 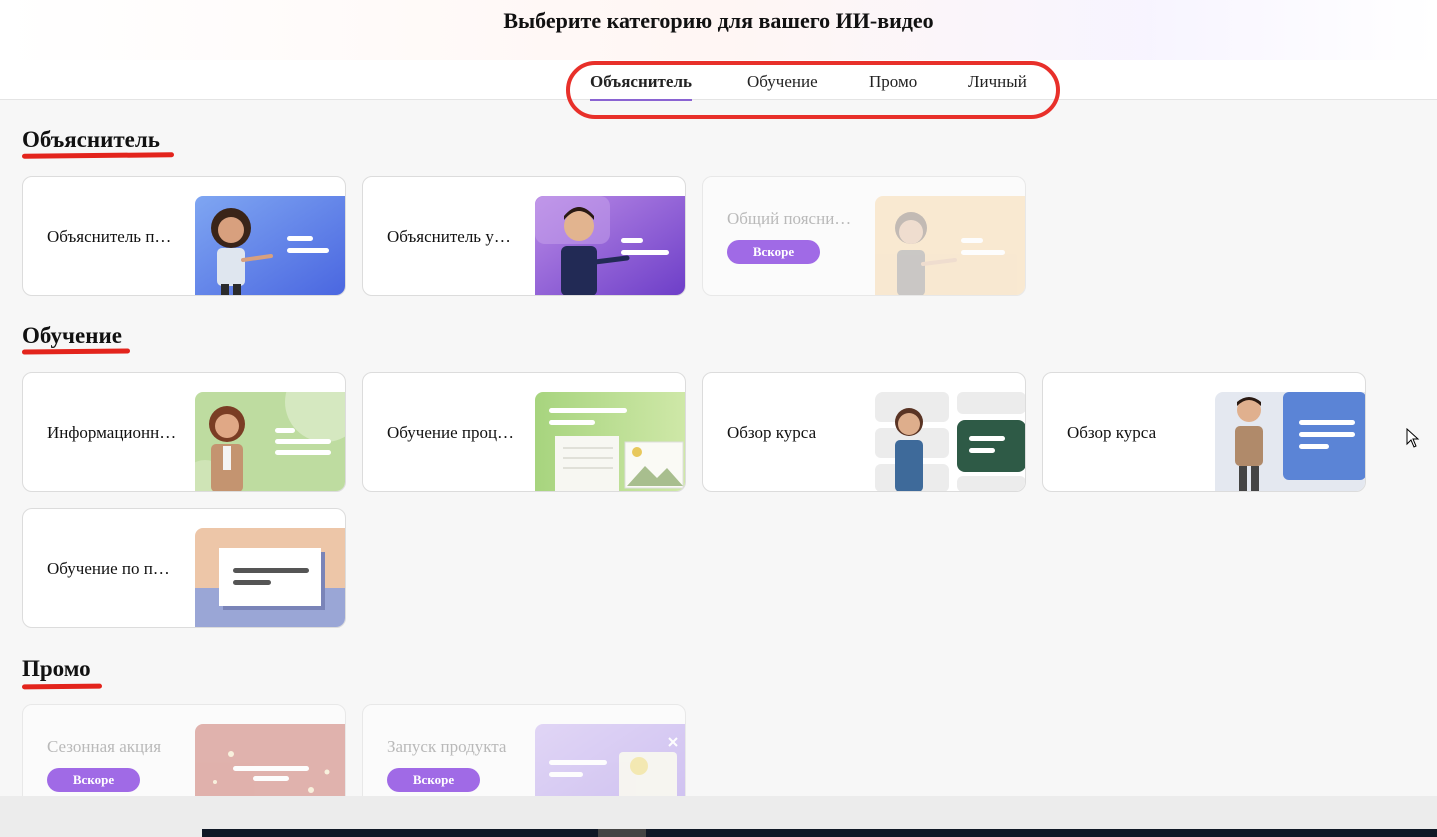 What do you see at coordinates (76, 351) in the screenshot?
I see `section-underline-training` at bounding box center [76, 351].